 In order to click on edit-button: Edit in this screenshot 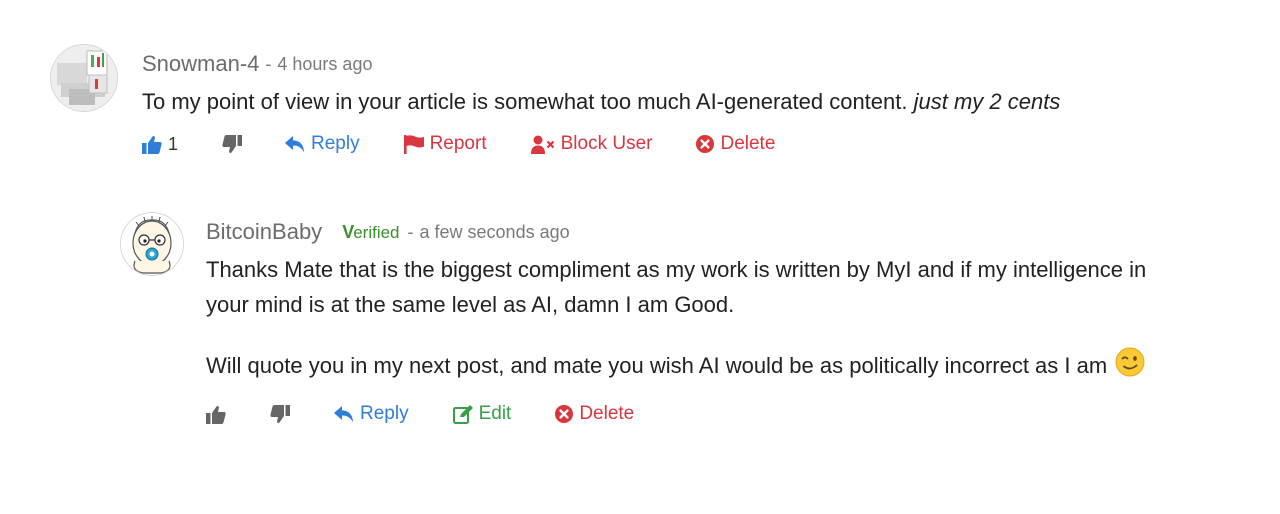, I will do `click(482, 414)`.